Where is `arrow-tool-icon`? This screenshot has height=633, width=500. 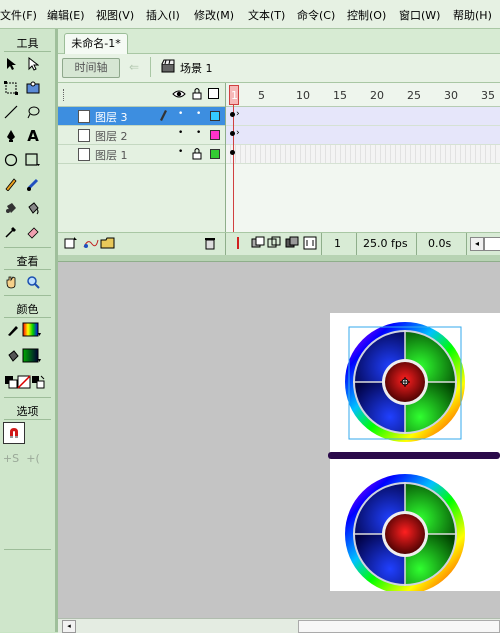 arrow-tool-icon is located at coordinates (11, 64).